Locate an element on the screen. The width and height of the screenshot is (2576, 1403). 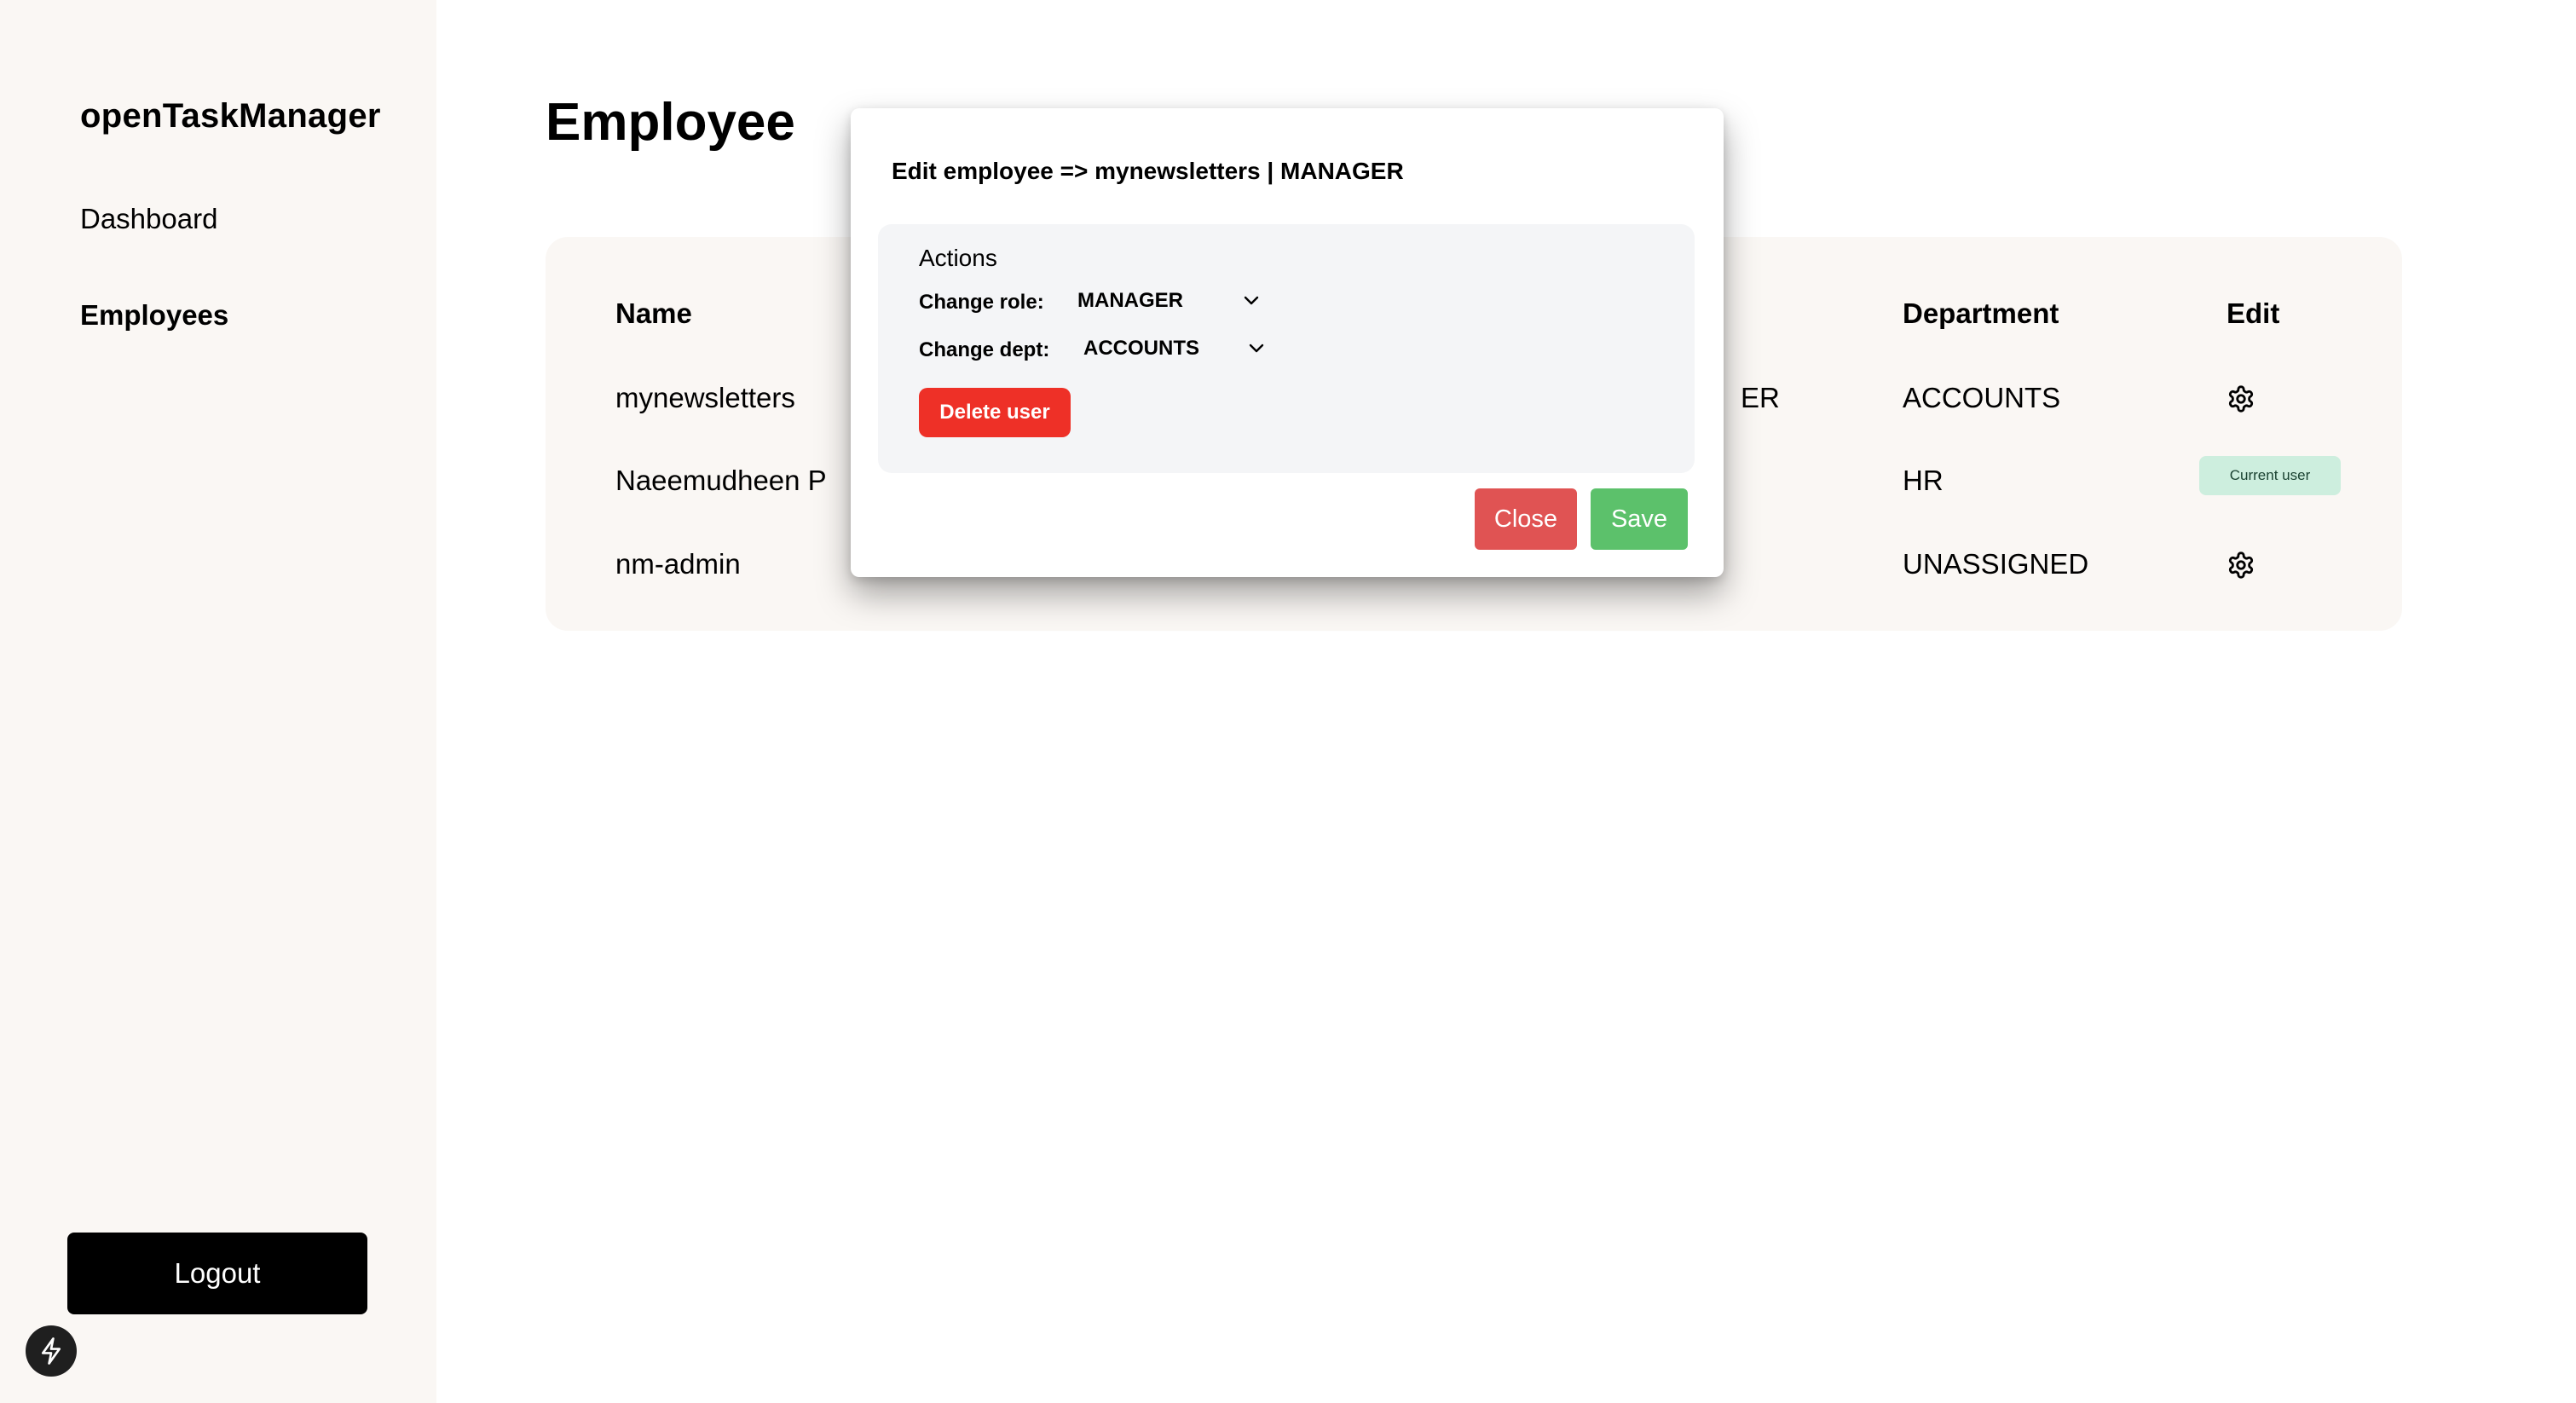
row-department: ACCOUNTS is located at coordinates (1982, 398).